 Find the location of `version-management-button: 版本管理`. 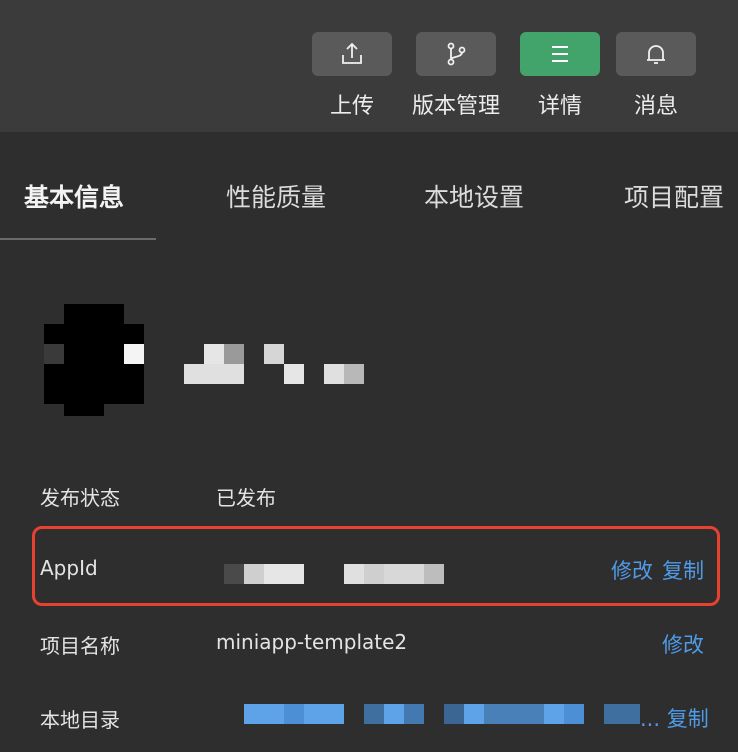

version-management-button: 版本管理 is located at coordinates (456, 76).